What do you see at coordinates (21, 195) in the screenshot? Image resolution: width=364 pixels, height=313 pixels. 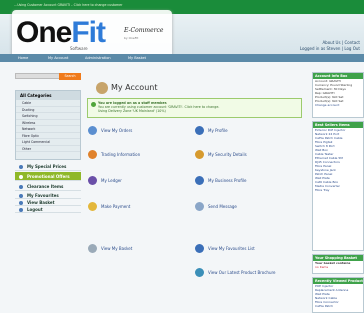 I see `heart-icon` at bounding box center [21, 195].